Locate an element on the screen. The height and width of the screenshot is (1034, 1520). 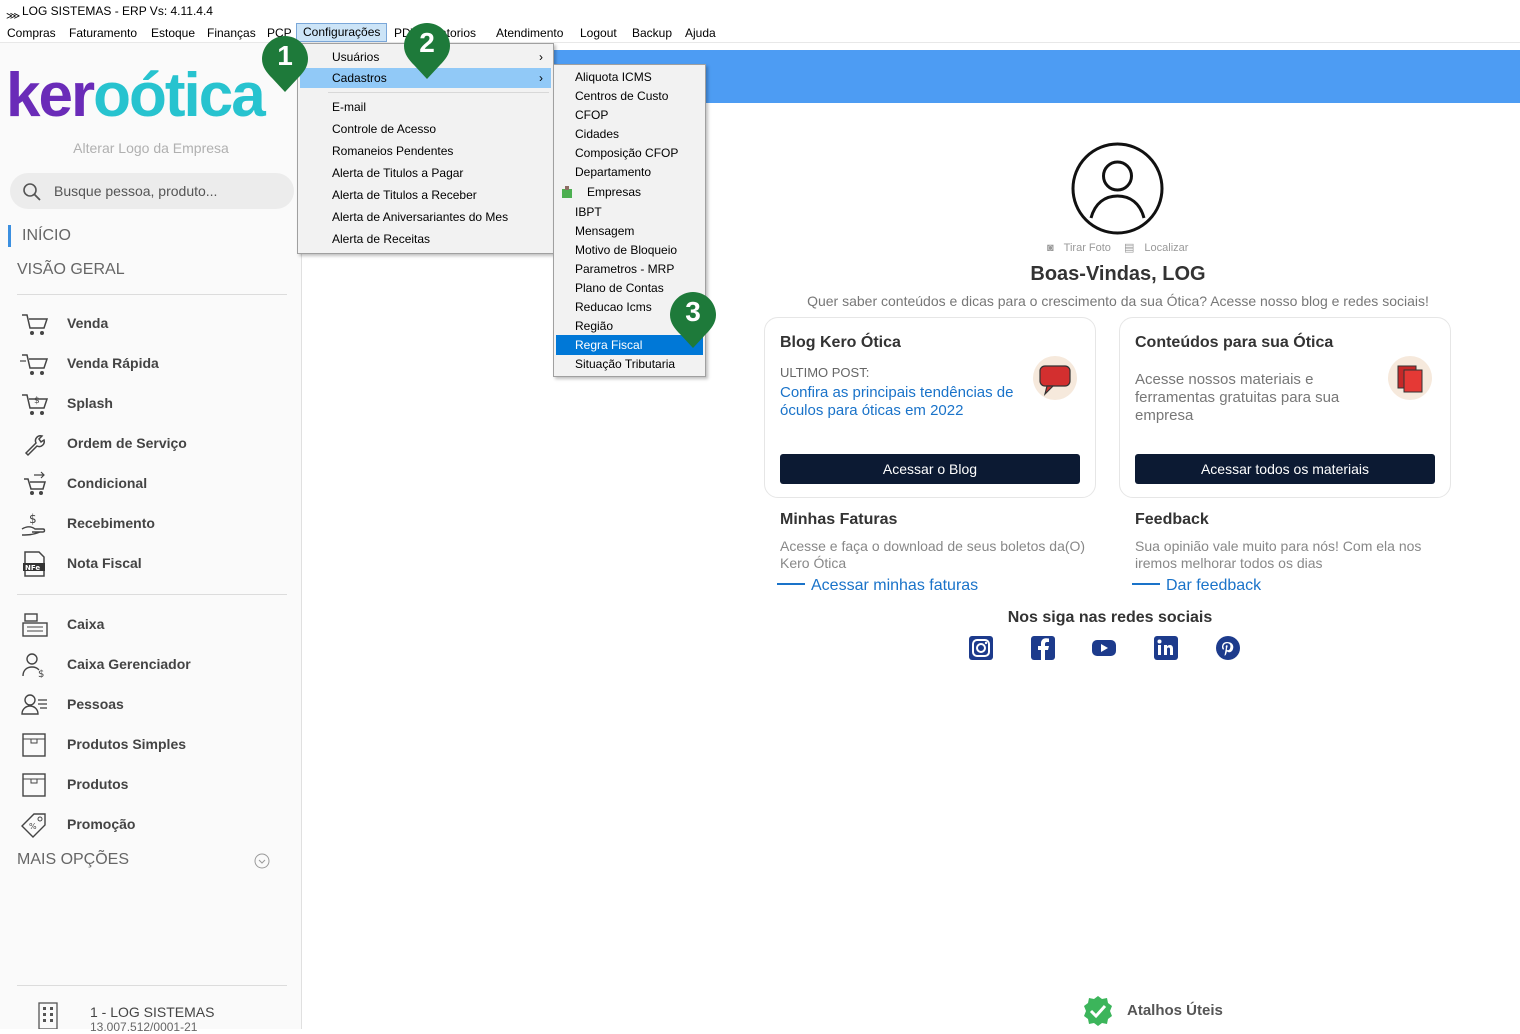
people-icon is located at coordinates (34, 704).